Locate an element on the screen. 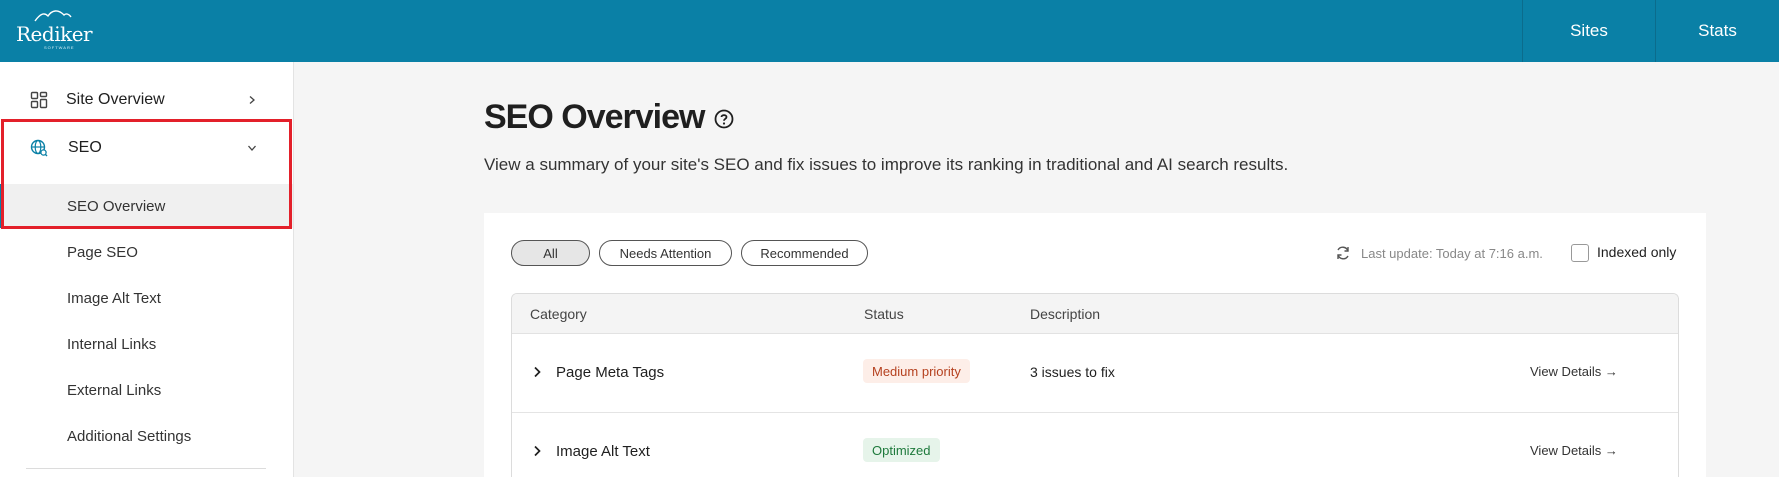 This screenshot has width=1779, height=477. logo-subtext: SOFTWARE is located at coordinates (59, 47).